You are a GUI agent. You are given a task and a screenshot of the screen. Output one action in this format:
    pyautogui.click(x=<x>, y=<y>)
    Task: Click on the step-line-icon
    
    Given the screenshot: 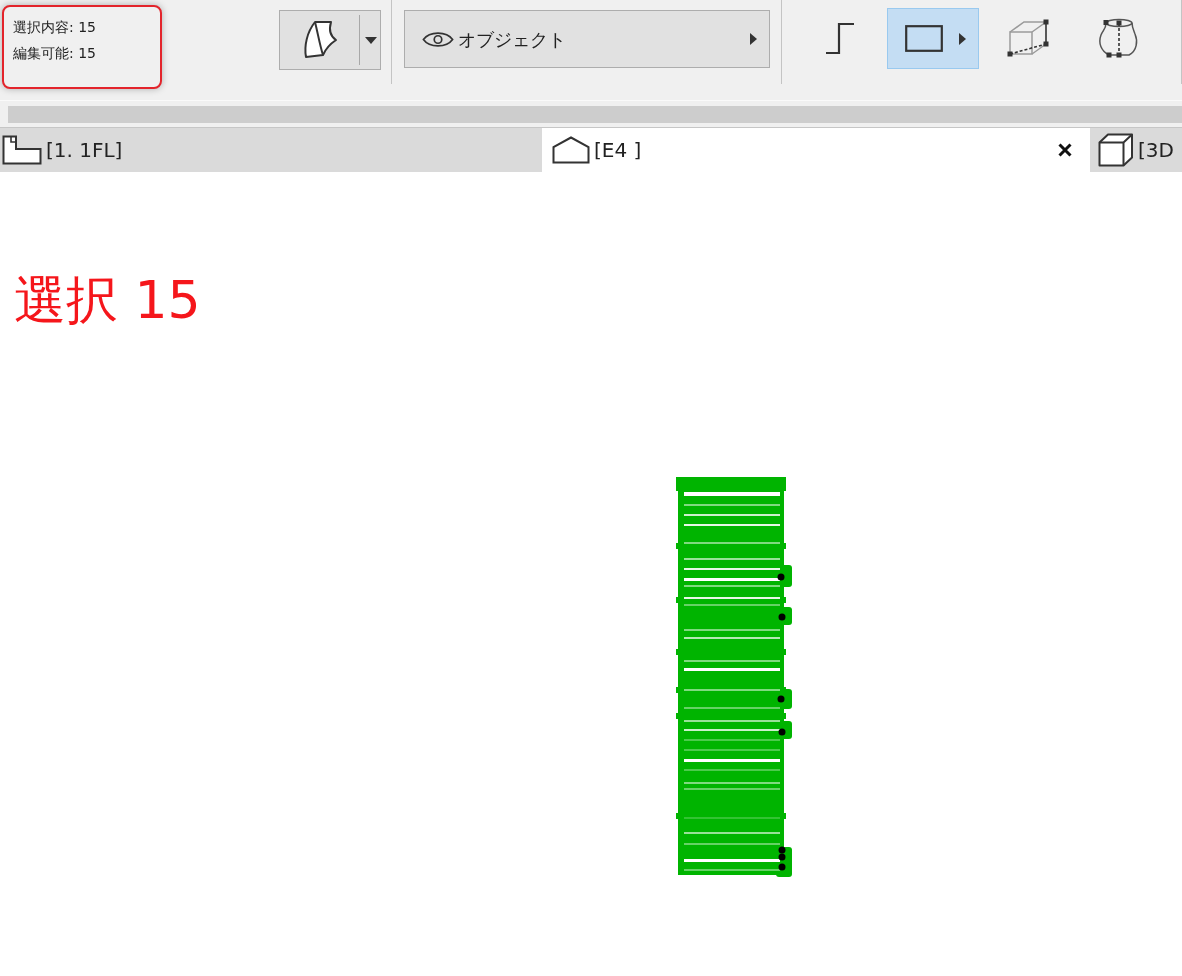 What is the action you would take?
    pyautogui.click(x=840, y=38)
    